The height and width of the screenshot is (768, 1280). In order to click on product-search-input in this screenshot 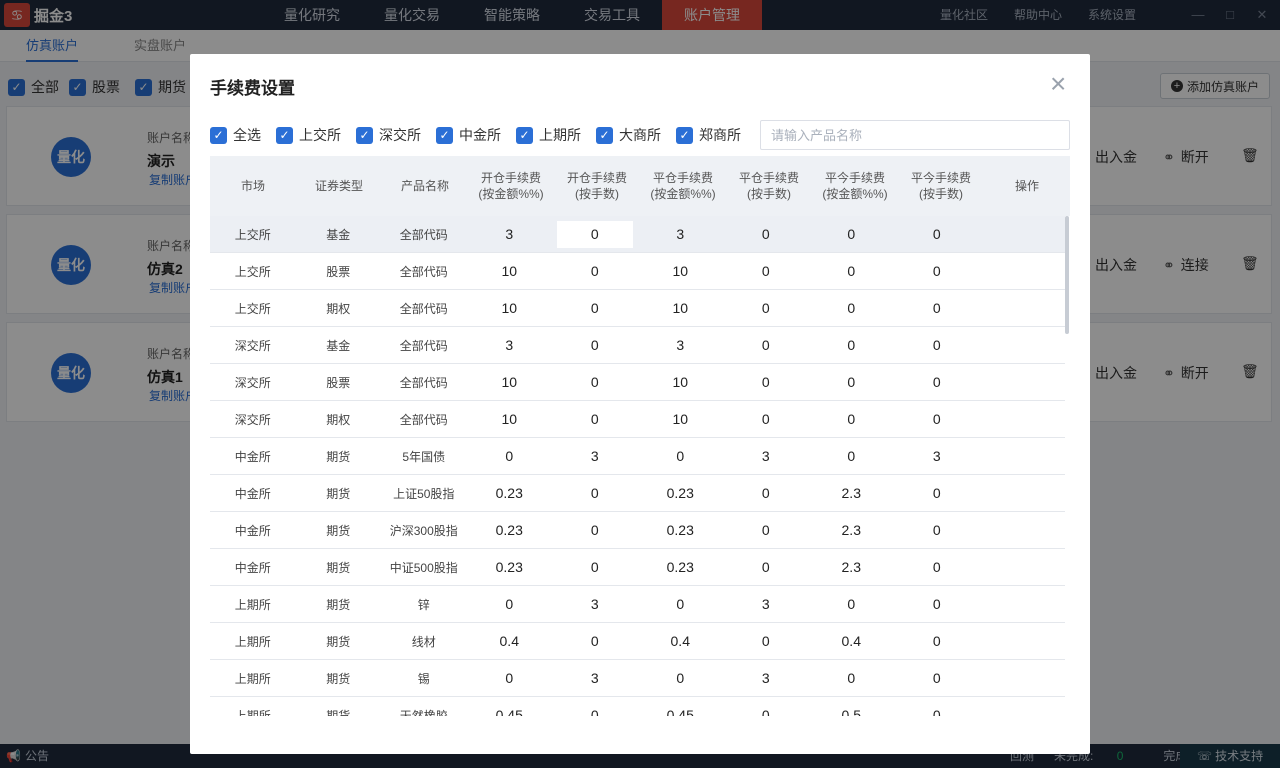, I will do `click(915, 135)`.